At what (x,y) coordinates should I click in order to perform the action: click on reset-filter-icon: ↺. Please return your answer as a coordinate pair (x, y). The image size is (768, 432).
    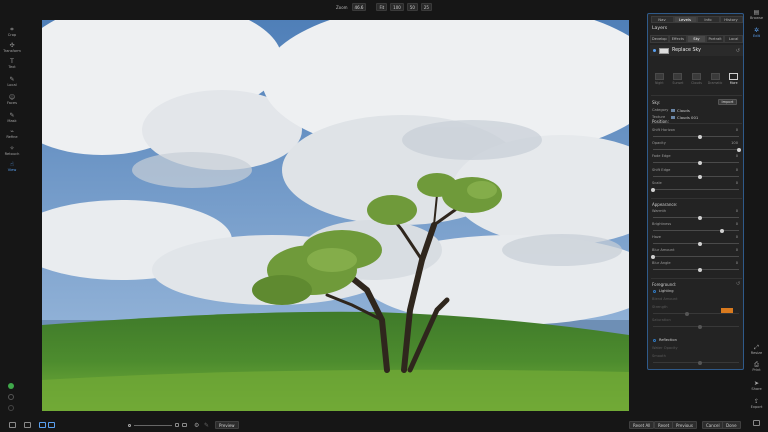
    Looking at the image, I should click on (738, 51).